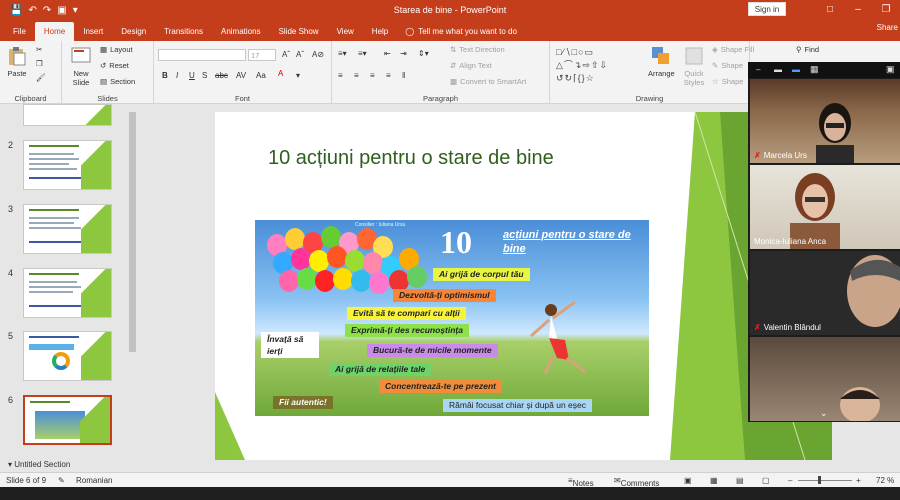  What do you see at coordinates (819, 480) in the screenshot?
I see `zoom-slider-handle` at bounding box center [819, 480].